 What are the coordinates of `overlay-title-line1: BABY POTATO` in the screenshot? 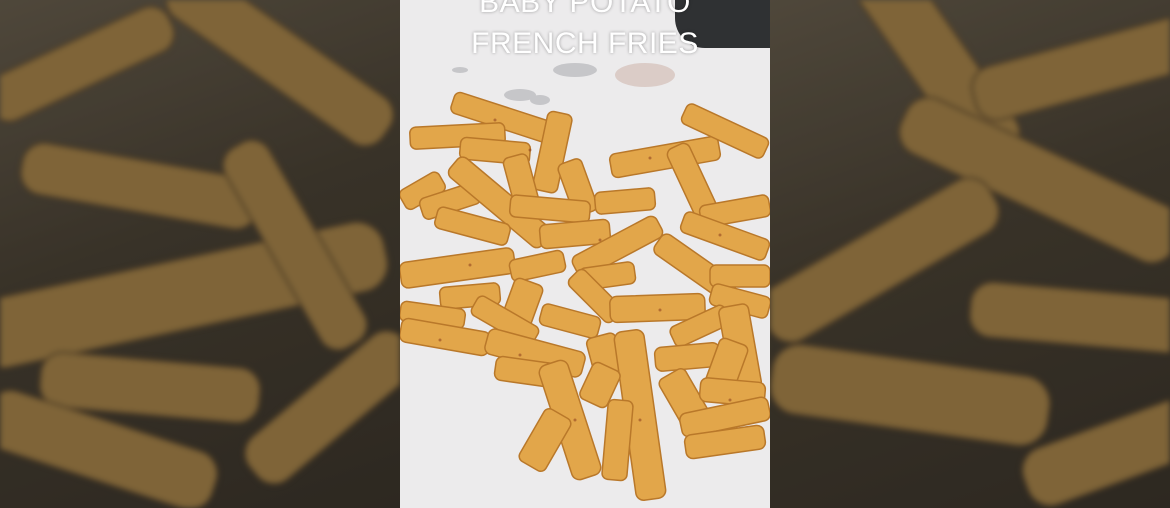 It's located at (585, 9).